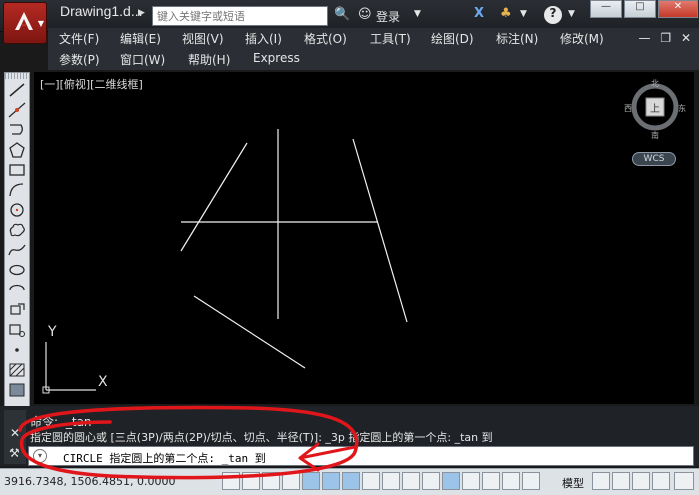 The height and width of the screenshot is (495, 699). Describe the element at coordinates (17, 270) in the screenshot. I see `ellipse-tool-icon` at that location.